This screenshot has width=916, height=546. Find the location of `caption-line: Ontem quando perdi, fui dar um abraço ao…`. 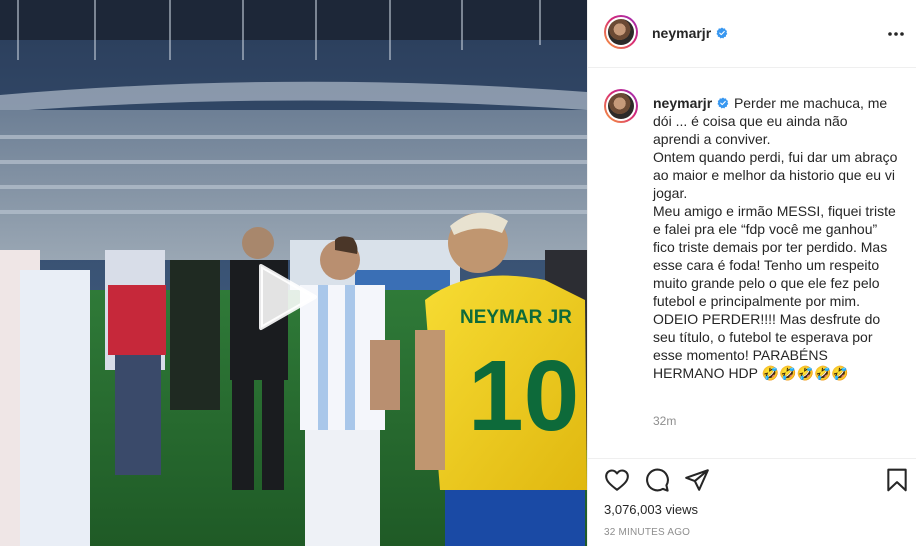

caption-line: Ontem quando perdi, fui dar um abraço ao… is located at coordinates (775, 175).